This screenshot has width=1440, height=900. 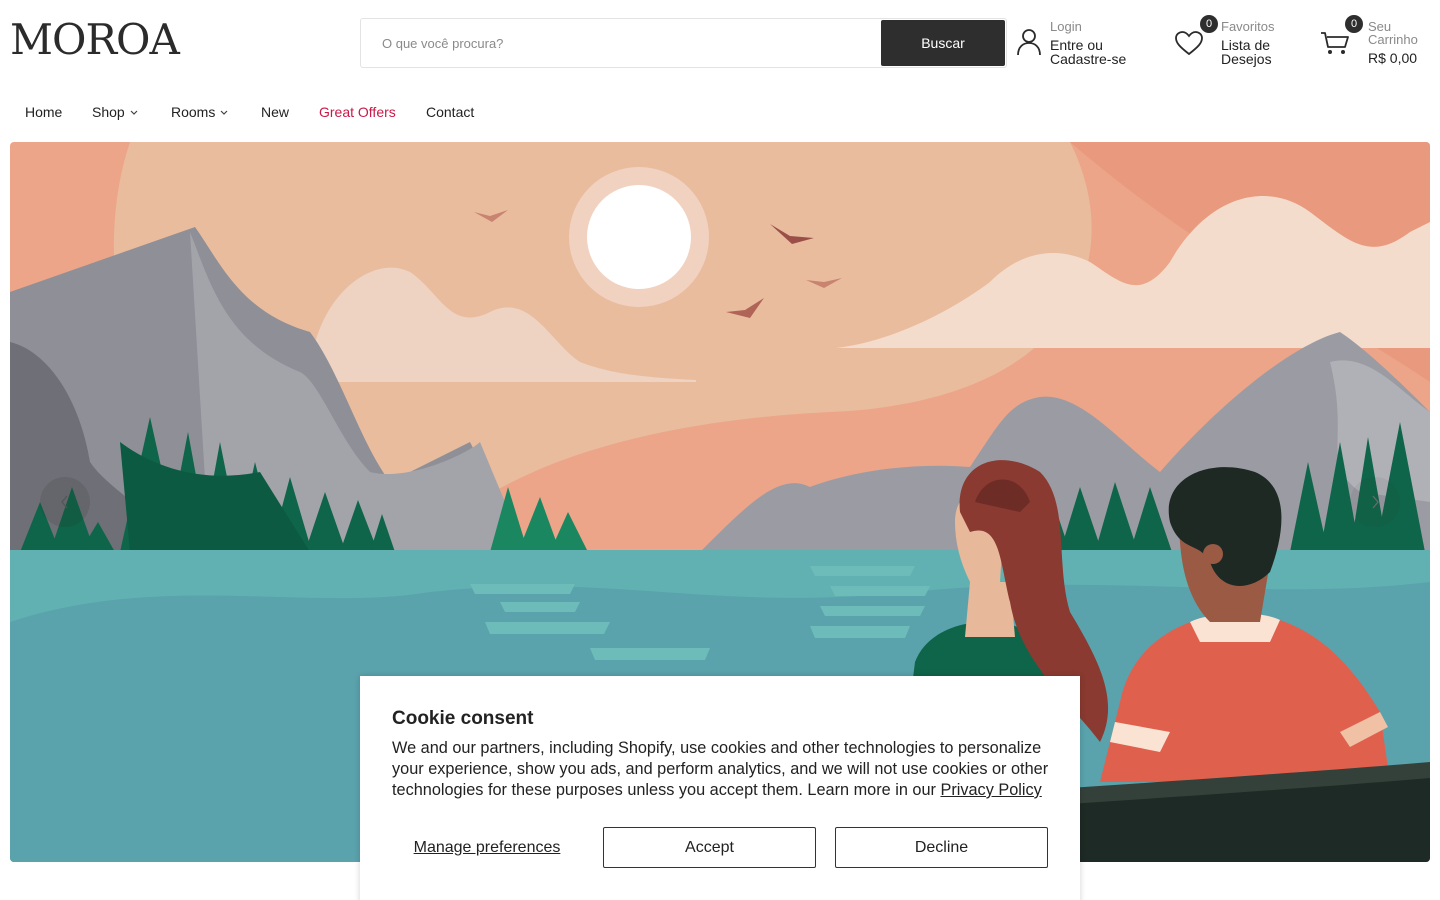 What do you see at coordinates (95, 39) in the screenshot?
I see `brand-logo: MOROA` at bounding box center [95, 39].